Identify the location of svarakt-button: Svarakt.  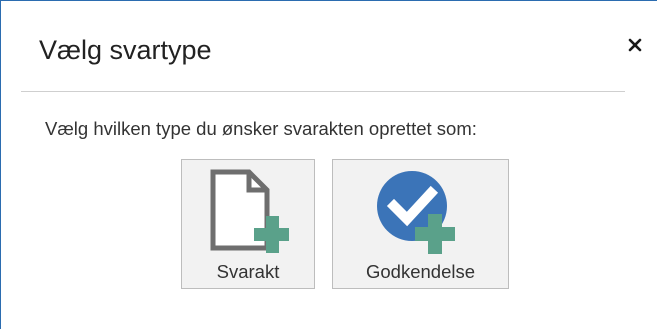
(248, 224).